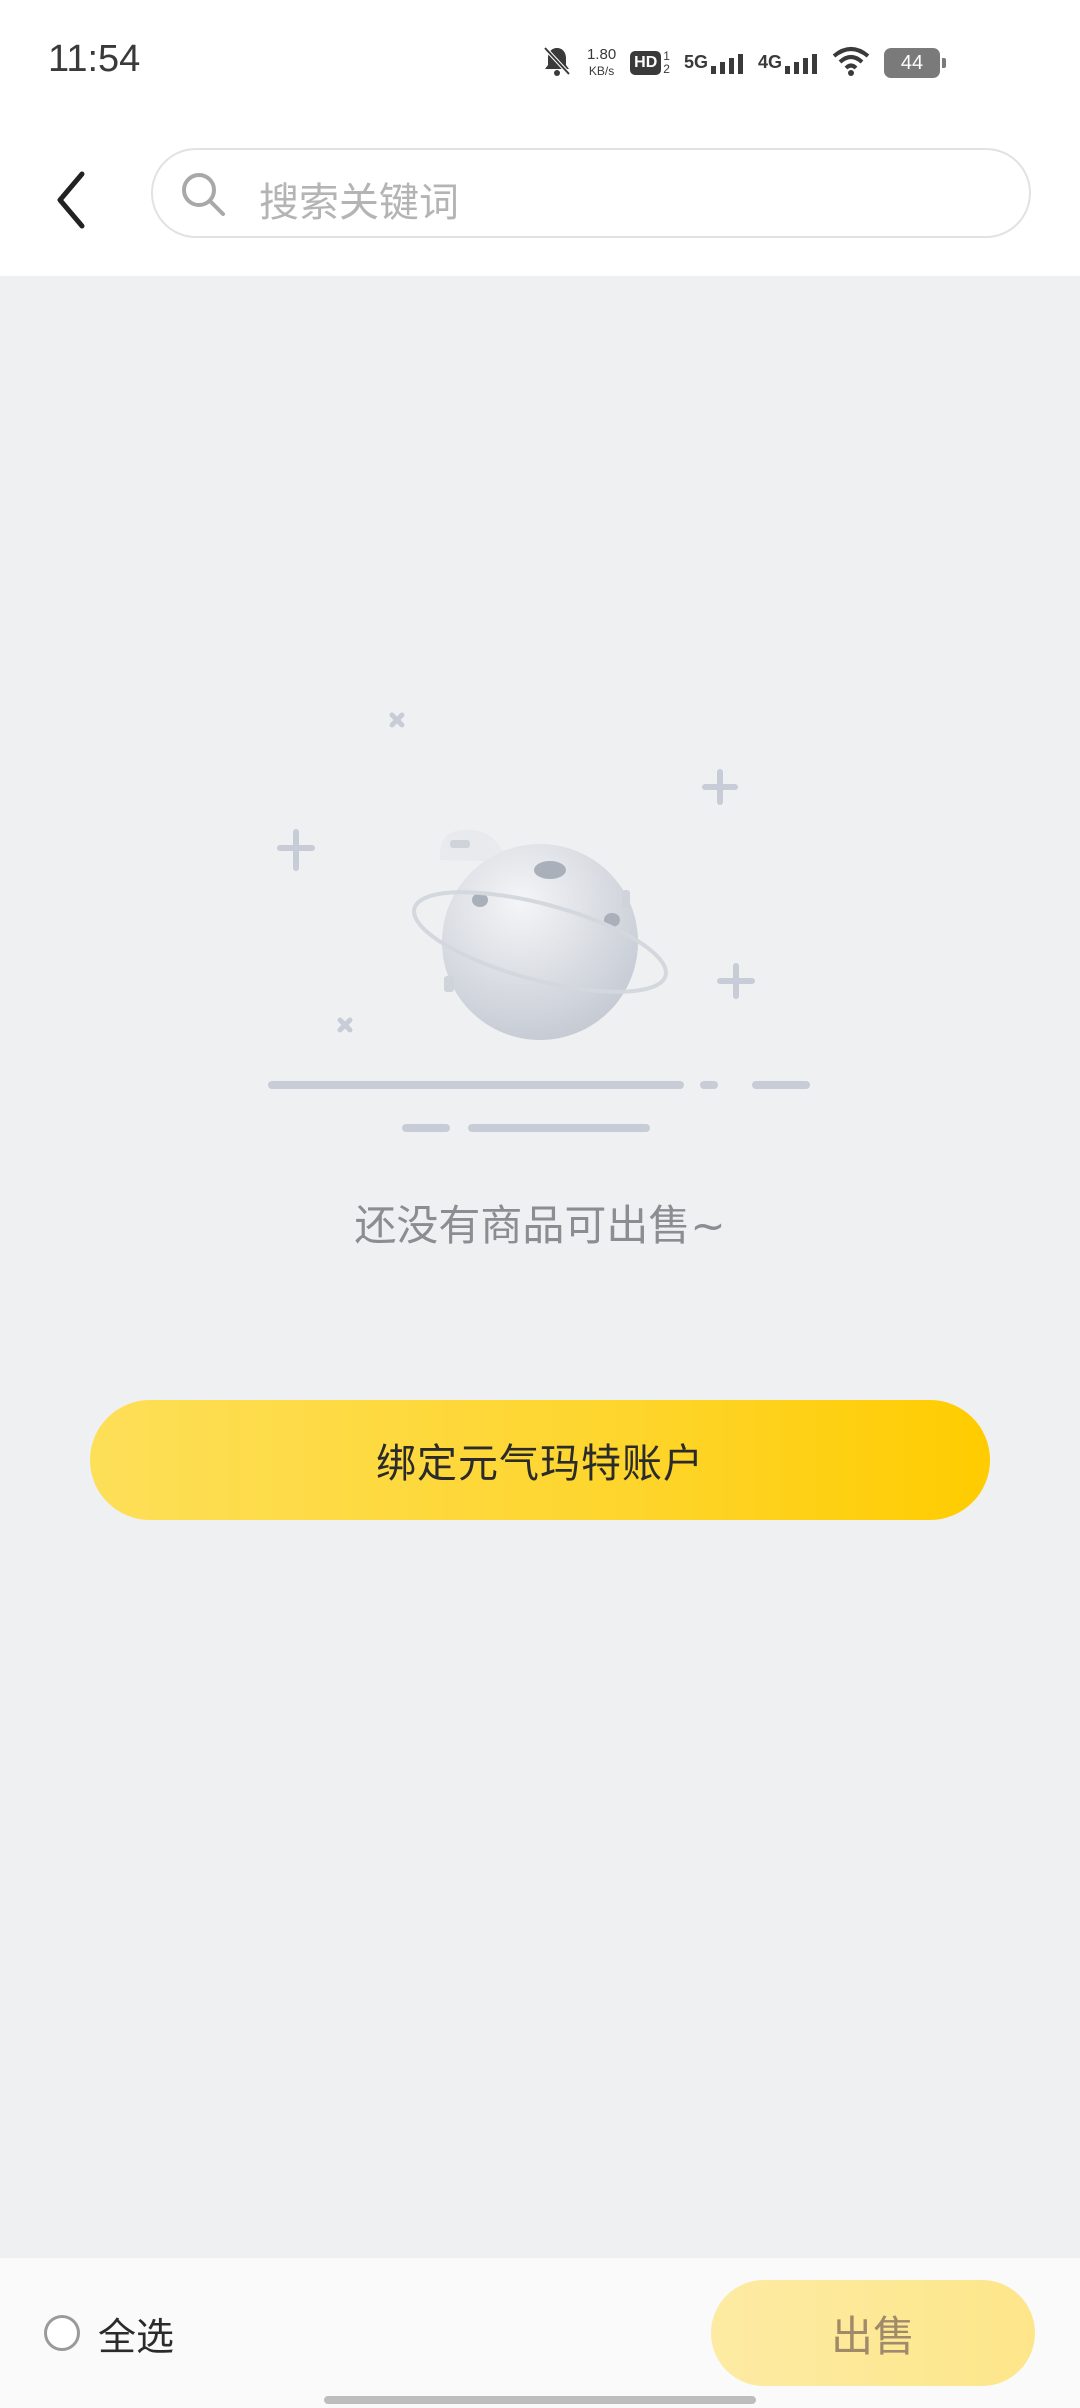 The height and width of the screenshot is (2408, 1080). I want to click on mute-bell-icon, so click(557, 63).